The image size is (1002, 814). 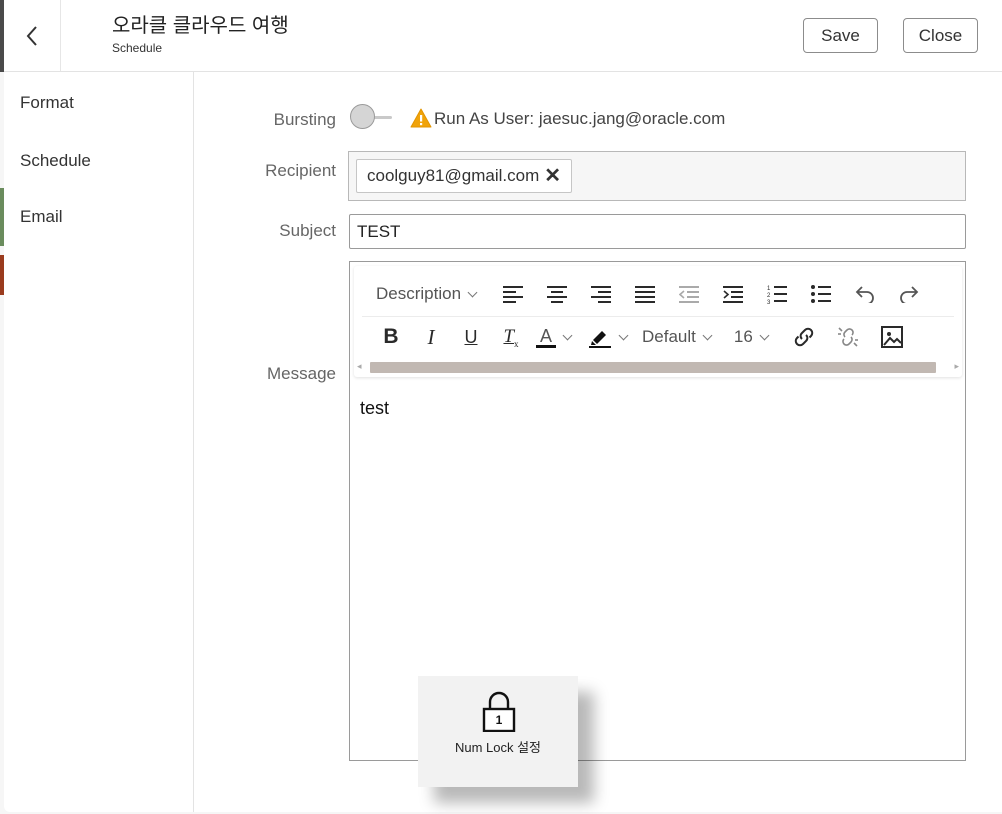 I want to click on sidebar-item-format: Format, so click(x=98, y=103).